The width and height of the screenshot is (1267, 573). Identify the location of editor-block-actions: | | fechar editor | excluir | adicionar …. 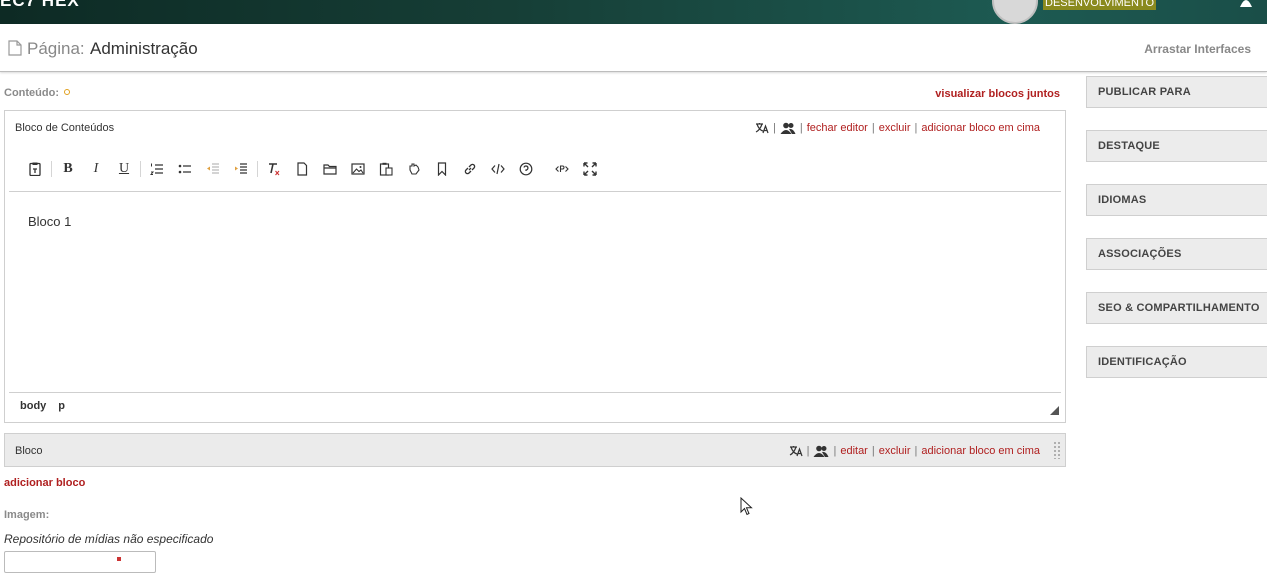
(897, 128).